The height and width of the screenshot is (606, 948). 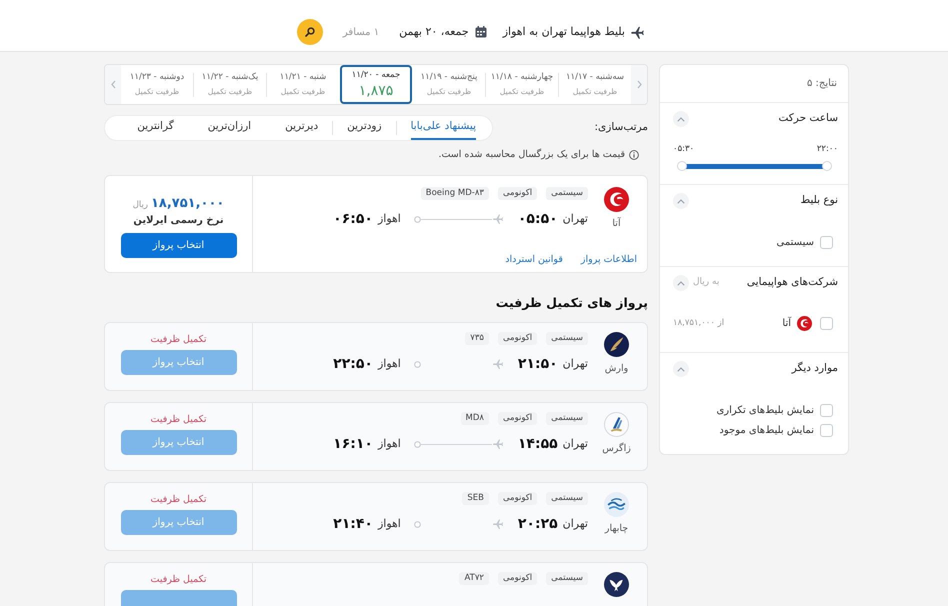 I want to click on results-count: نتایج: ۵, so click(x=821, y=84).